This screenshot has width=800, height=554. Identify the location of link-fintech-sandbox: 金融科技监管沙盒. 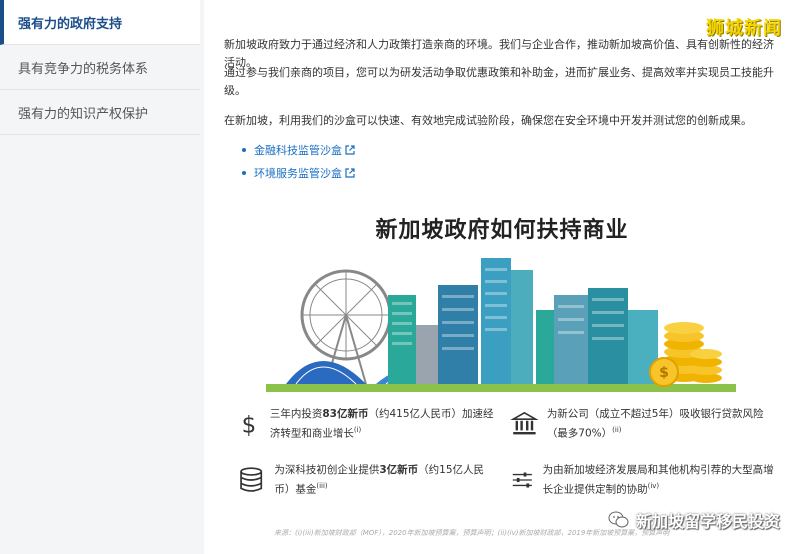
(298, 150).